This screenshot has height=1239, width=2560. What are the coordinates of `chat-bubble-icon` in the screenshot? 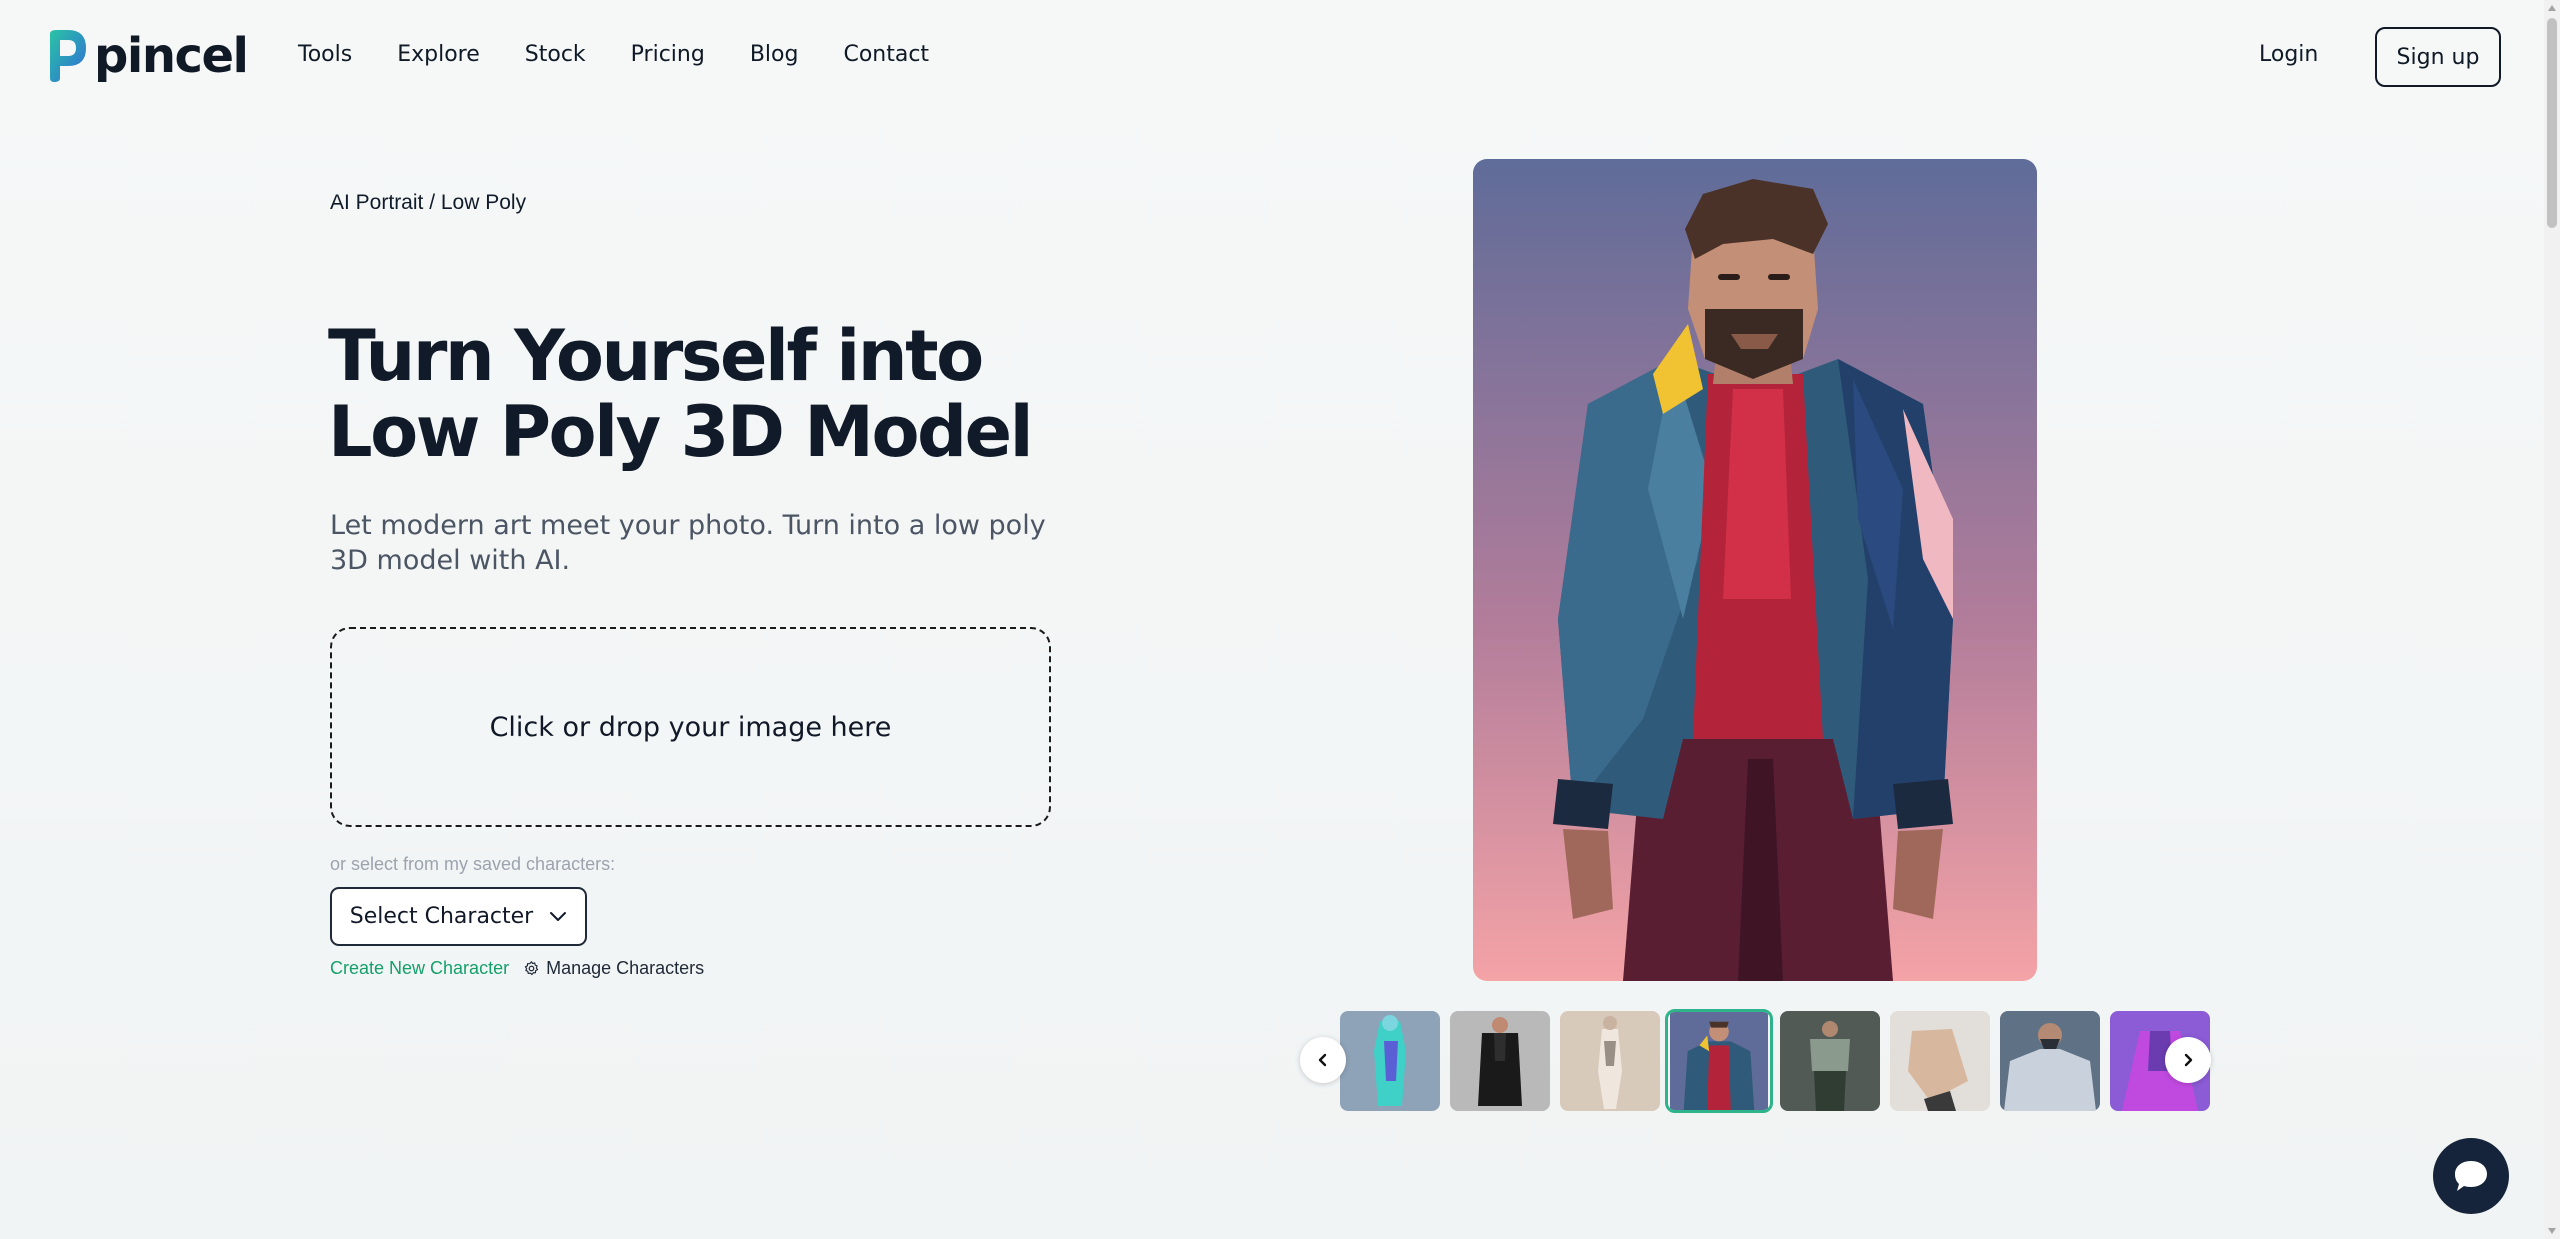 It's located at (2471, 1176).